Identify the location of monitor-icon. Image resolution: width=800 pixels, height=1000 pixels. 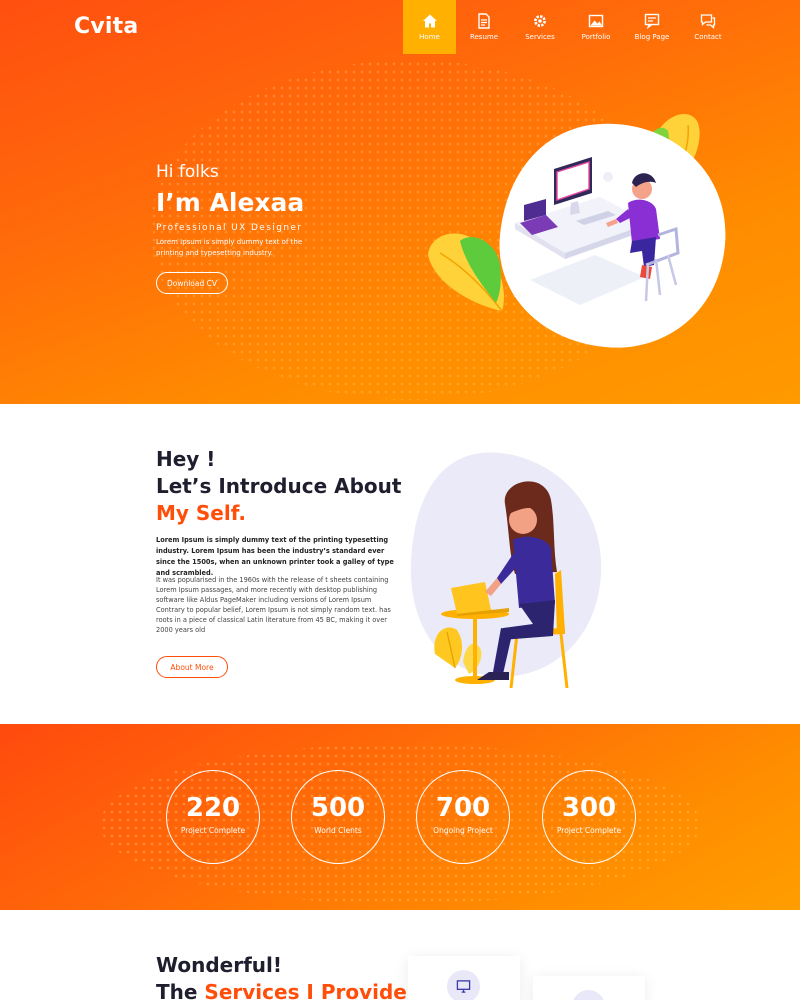
(463, 986).